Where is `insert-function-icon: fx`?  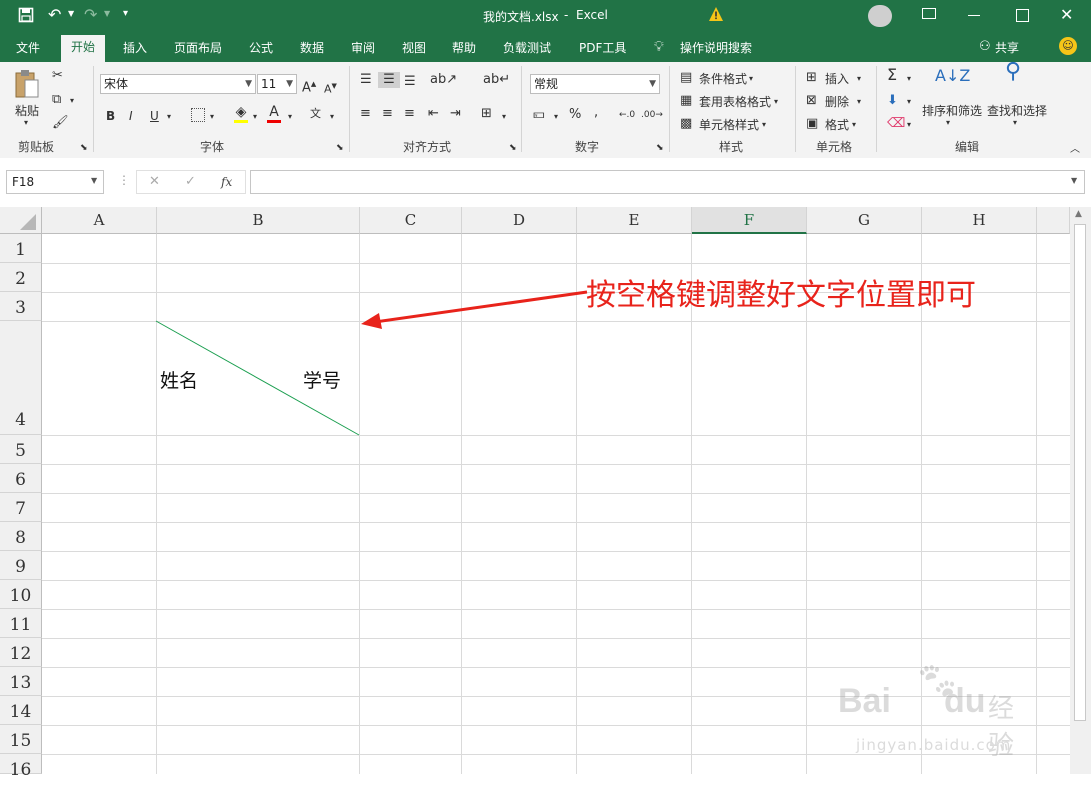
insert-function-icon: fx is located at coordinates (226, 182).